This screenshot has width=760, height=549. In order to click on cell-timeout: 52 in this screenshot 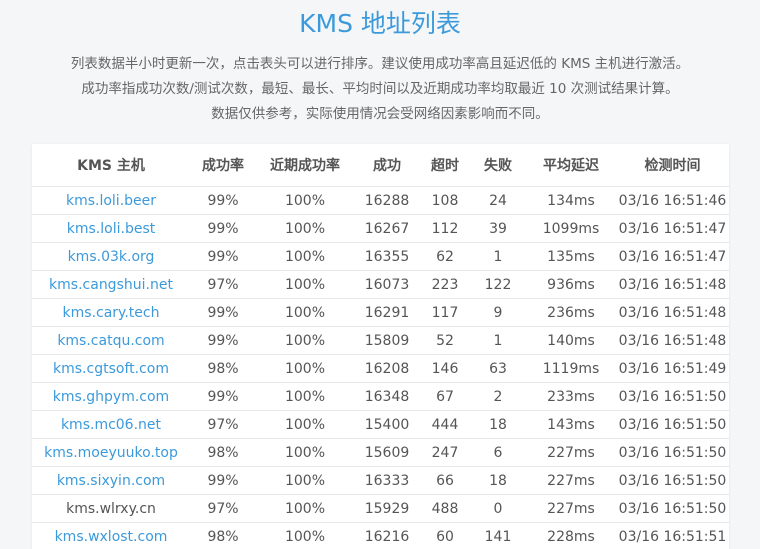, I will do `click(445, 340)`.